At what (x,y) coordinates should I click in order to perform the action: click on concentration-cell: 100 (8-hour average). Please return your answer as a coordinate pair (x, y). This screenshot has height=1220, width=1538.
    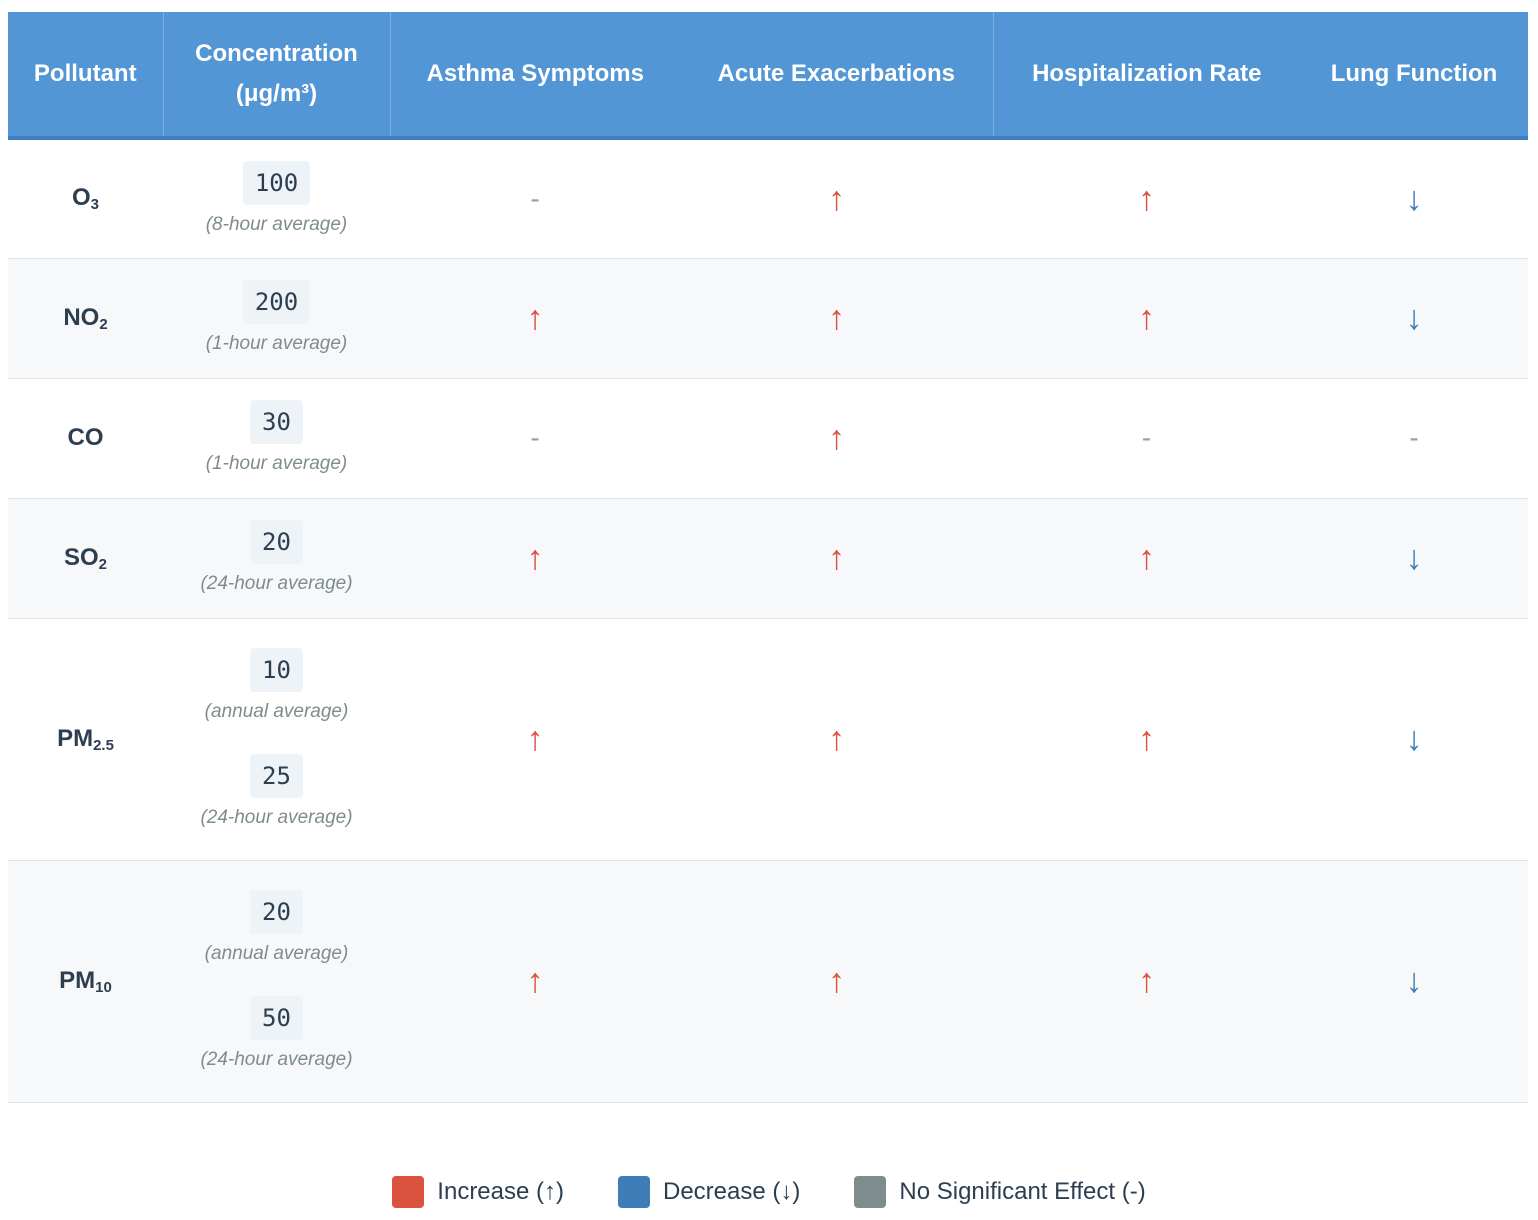
    Looking at the image, I should click on (276, 198).